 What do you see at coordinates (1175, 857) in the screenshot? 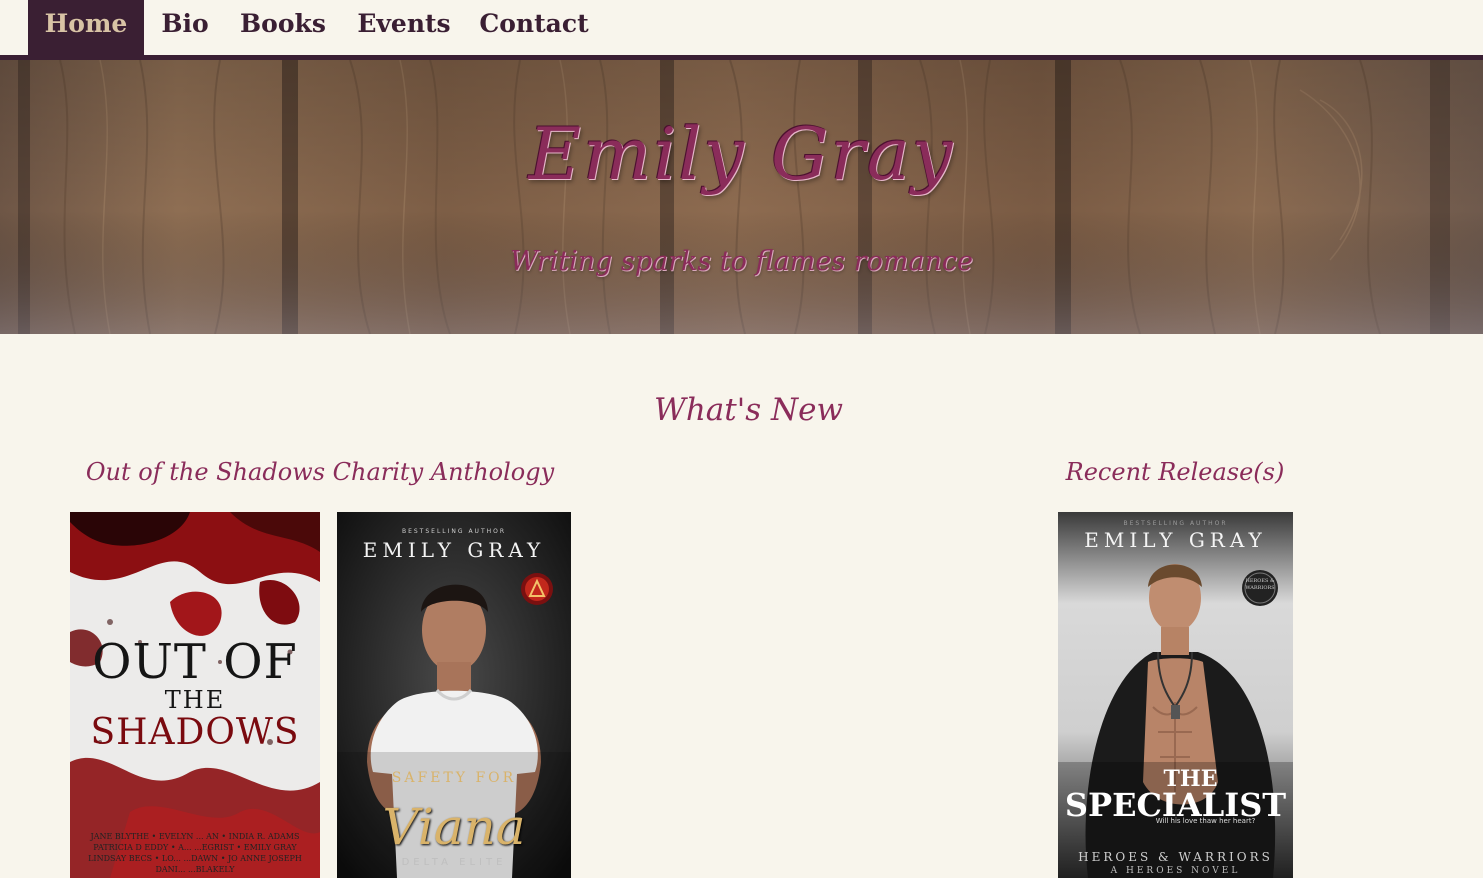
I see `specialist-series: HEROES & WARRIORS` at bounding box center [1175, 857].